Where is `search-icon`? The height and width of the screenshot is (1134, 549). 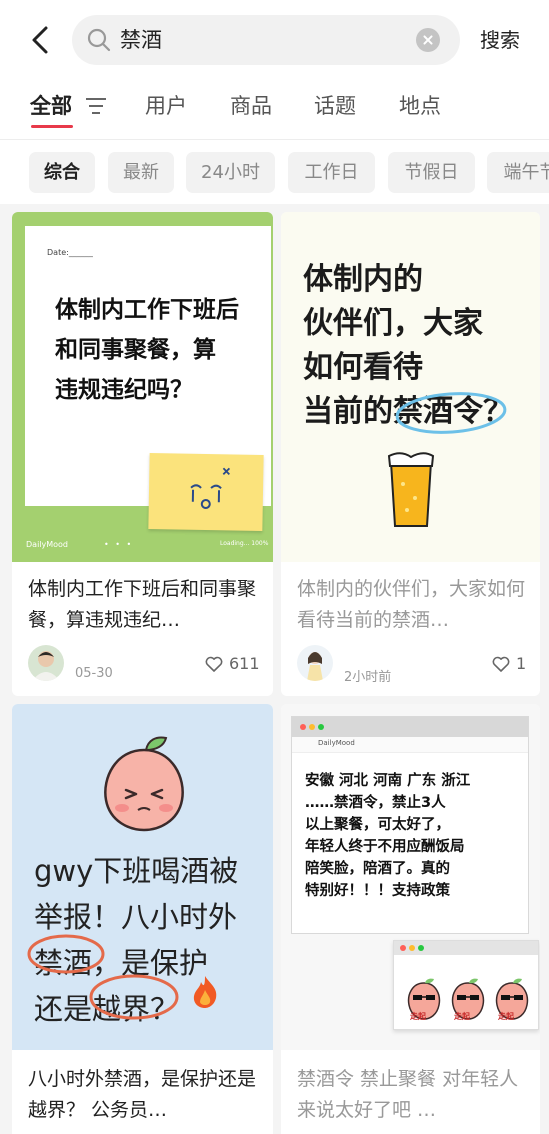 search-icon is located at coordinates (99, 40).